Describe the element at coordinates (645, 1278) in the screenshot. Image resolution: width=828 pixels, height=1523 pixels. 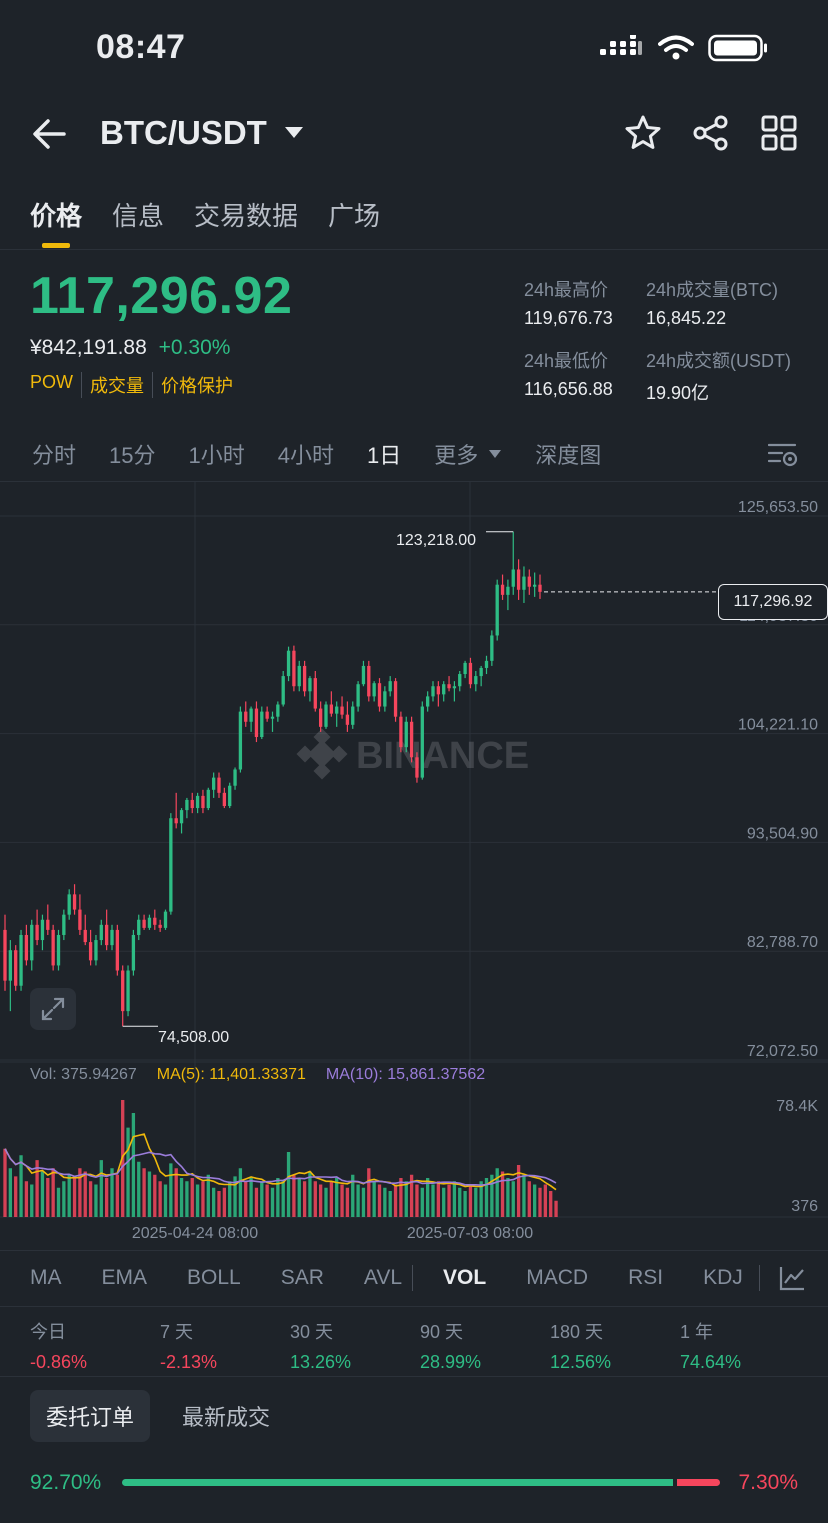
I see `indicator-rsi: RSI` at that location.